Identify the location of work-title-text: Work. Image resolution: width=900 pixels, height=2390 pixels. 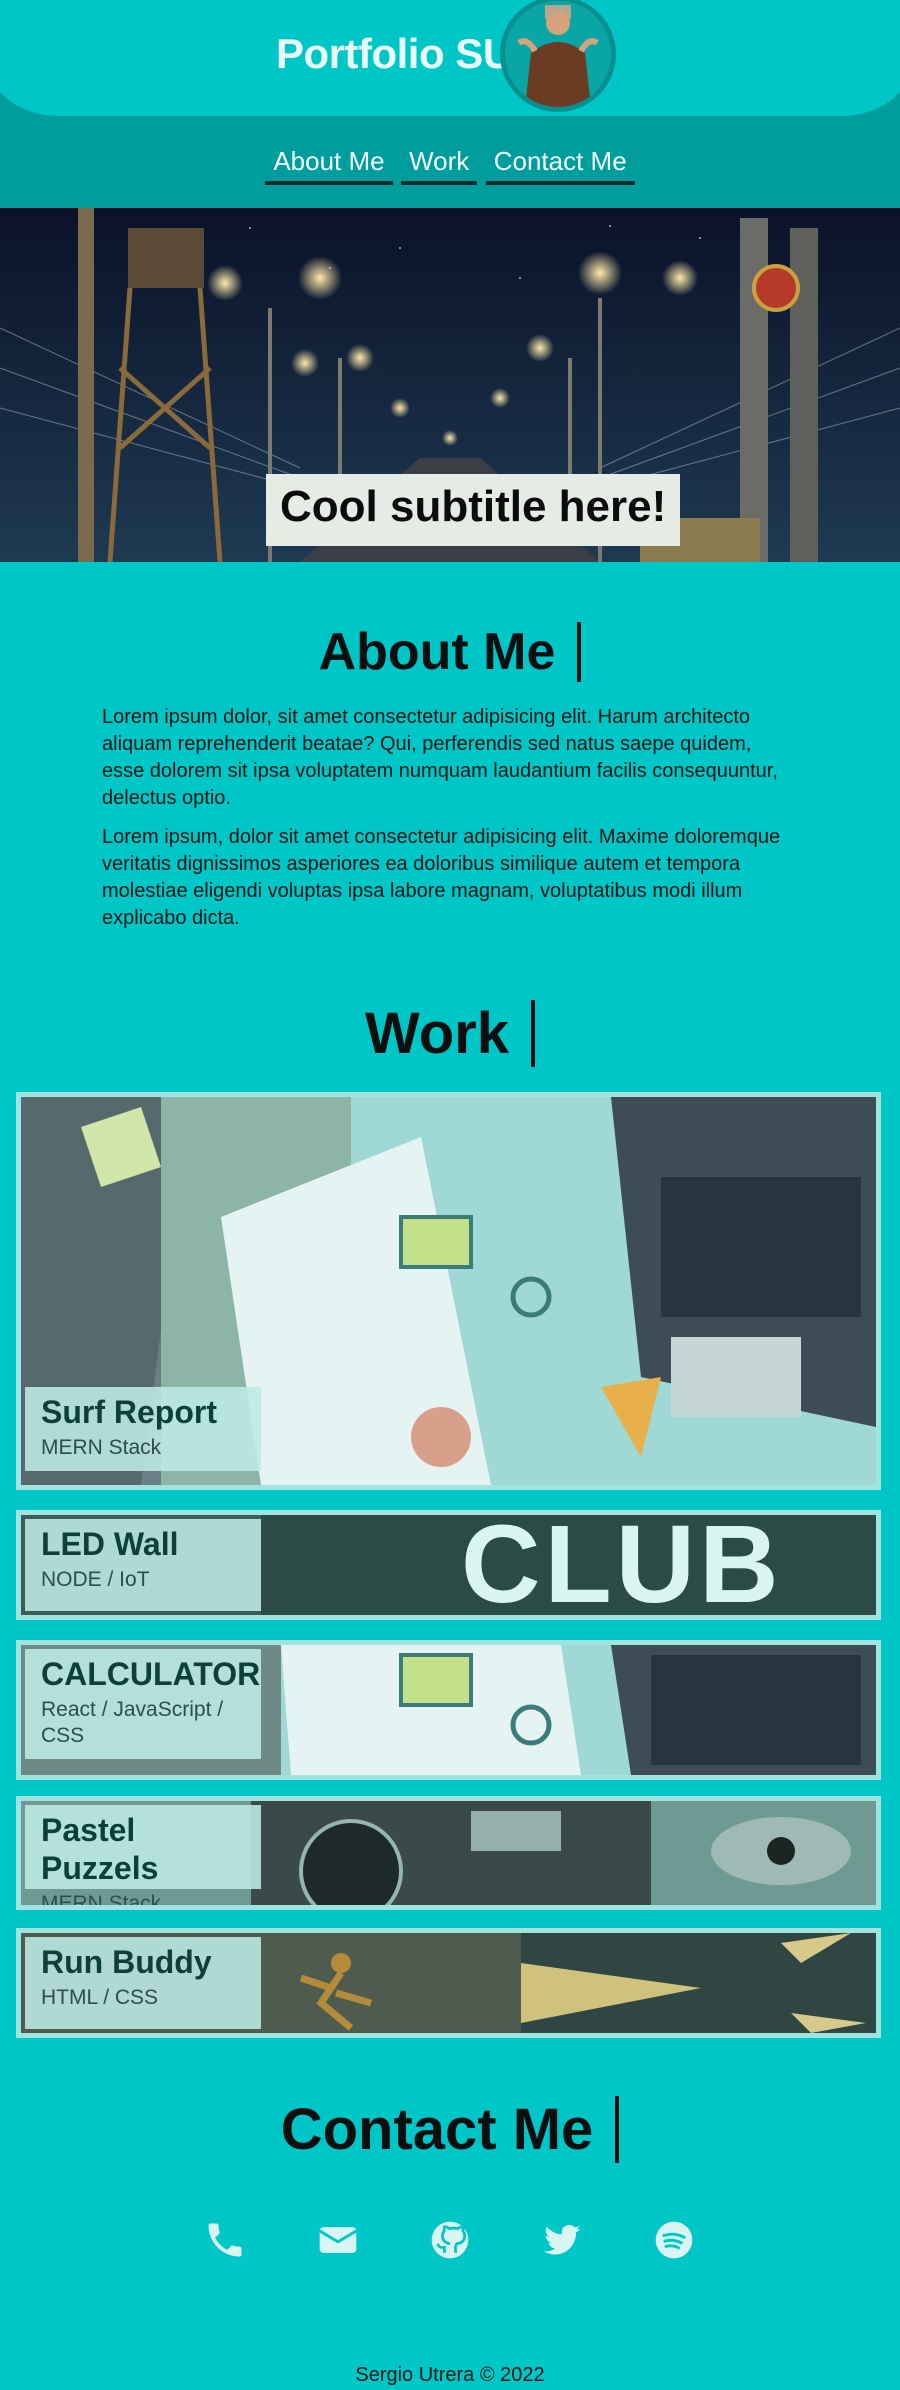
(450, 1033).